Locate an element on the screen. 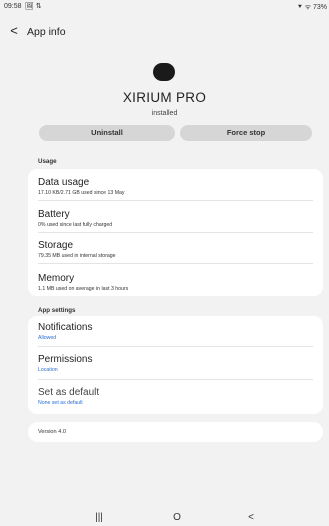  app-bar: < App info is located at coordinates (164, 32).